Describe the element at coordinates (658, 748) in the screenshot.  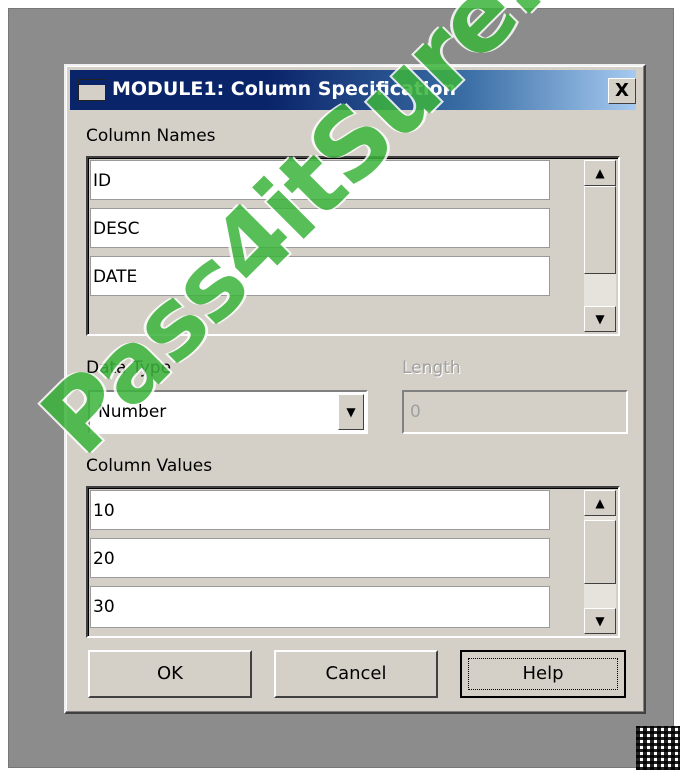
I see `qr-code-icon` at that location.